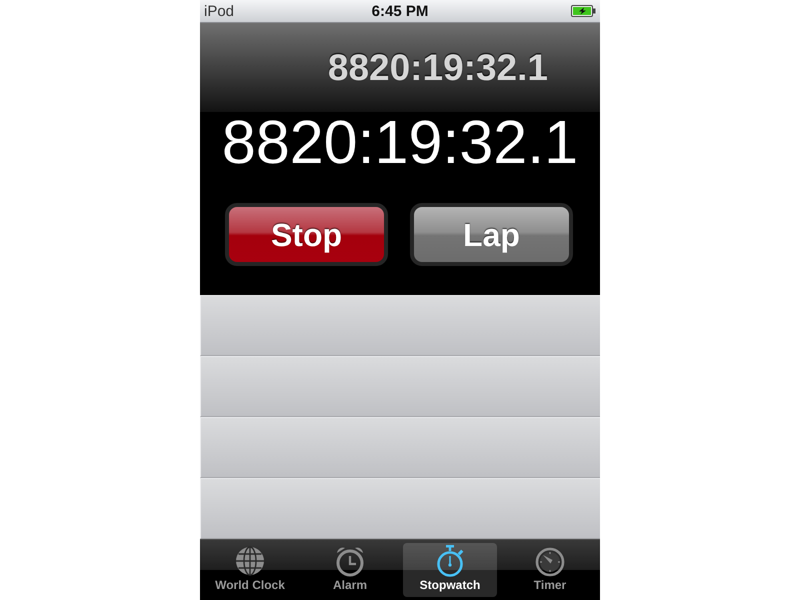  I want to click on tab-button: Stopwatch, so click(450, 570).